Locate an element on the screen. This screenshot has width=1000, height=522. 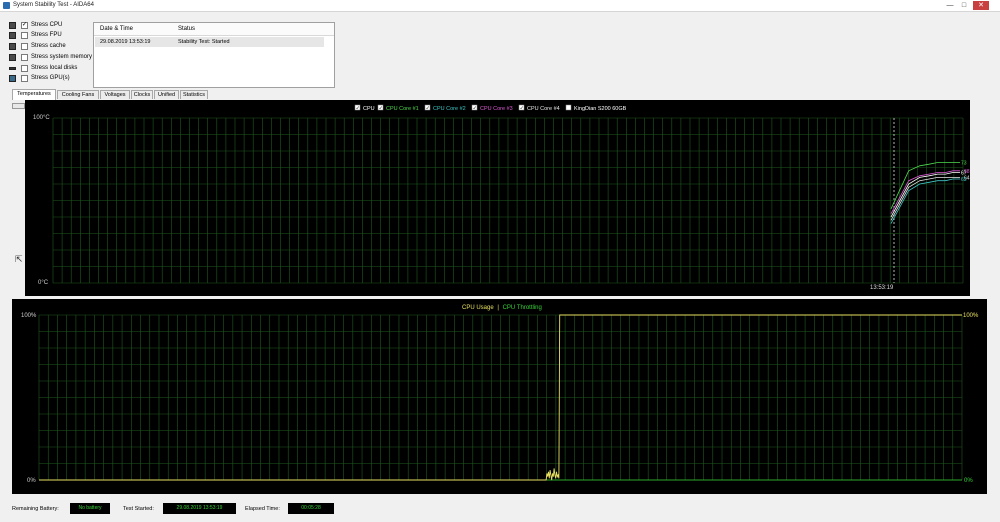
stress-fpu-checkbox is located at coordinates (24, 35).